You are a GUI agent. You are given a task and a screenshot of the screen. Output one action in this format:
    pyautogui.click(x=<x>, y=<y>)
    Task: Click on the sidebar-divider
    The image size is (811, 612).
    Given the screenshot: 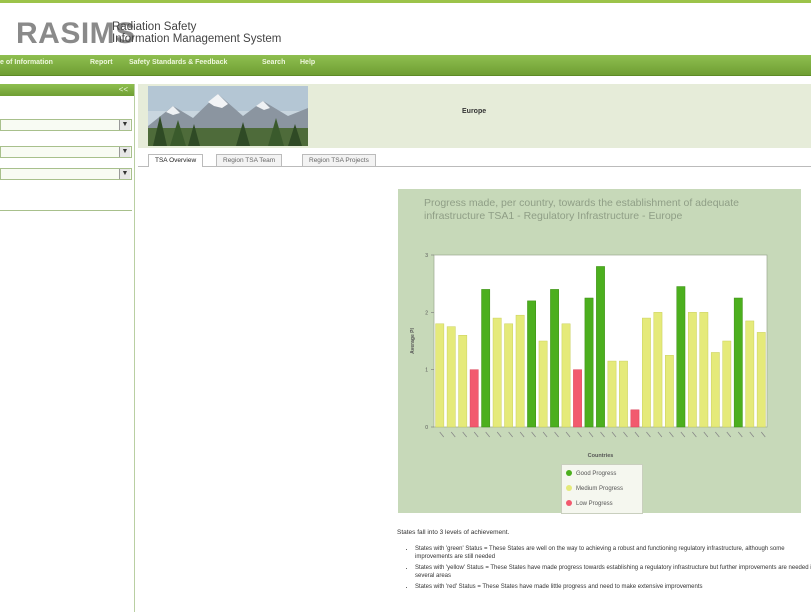 What is the action you would take?
    pyautogui.click(x=66, y=210)
    